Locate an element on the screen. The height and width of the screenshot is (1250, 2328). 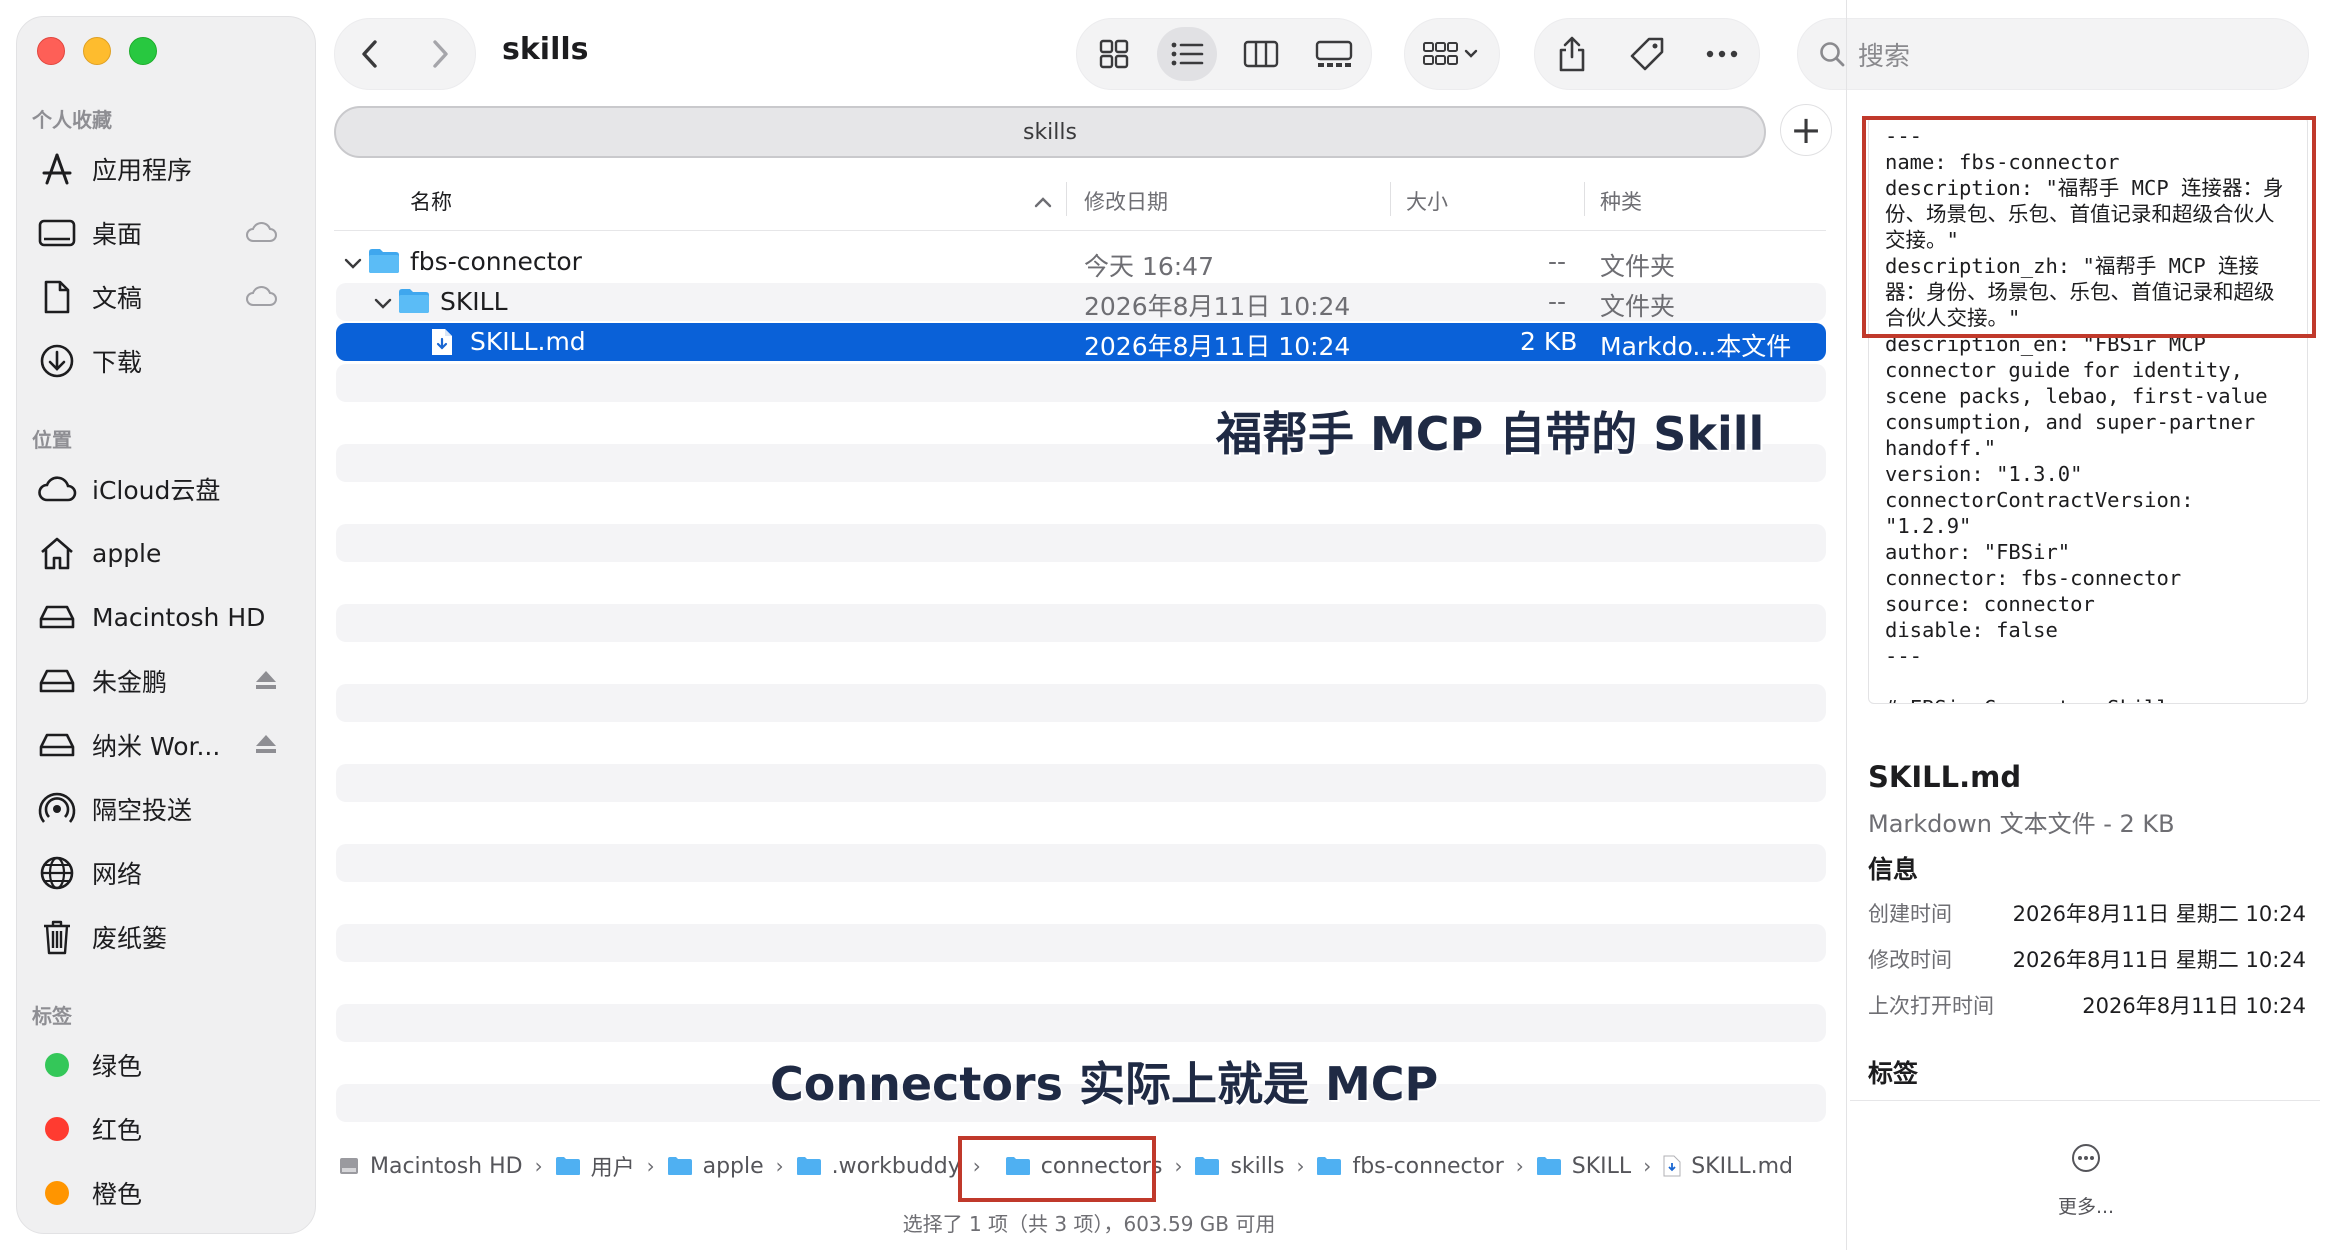
sidebar-item-tag-red: 红色 is located at coordinates (162, 1129).